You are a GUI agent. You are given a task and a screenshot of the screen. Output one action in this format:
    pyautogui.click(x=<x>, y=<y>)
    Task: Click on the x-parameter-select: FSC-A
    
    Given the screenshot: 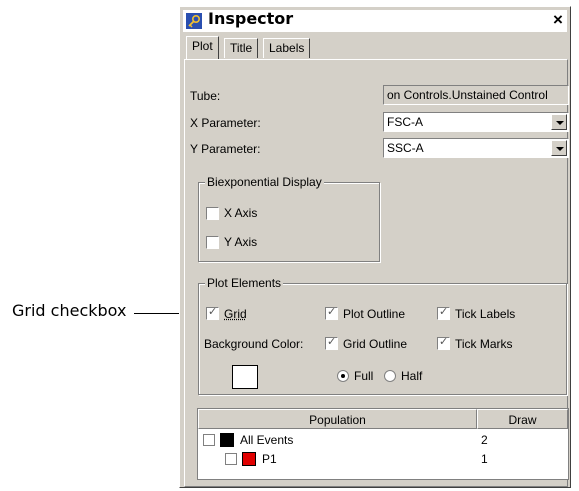 What is the action you would take?
    pyautogui.click(x=476, y=122)
    